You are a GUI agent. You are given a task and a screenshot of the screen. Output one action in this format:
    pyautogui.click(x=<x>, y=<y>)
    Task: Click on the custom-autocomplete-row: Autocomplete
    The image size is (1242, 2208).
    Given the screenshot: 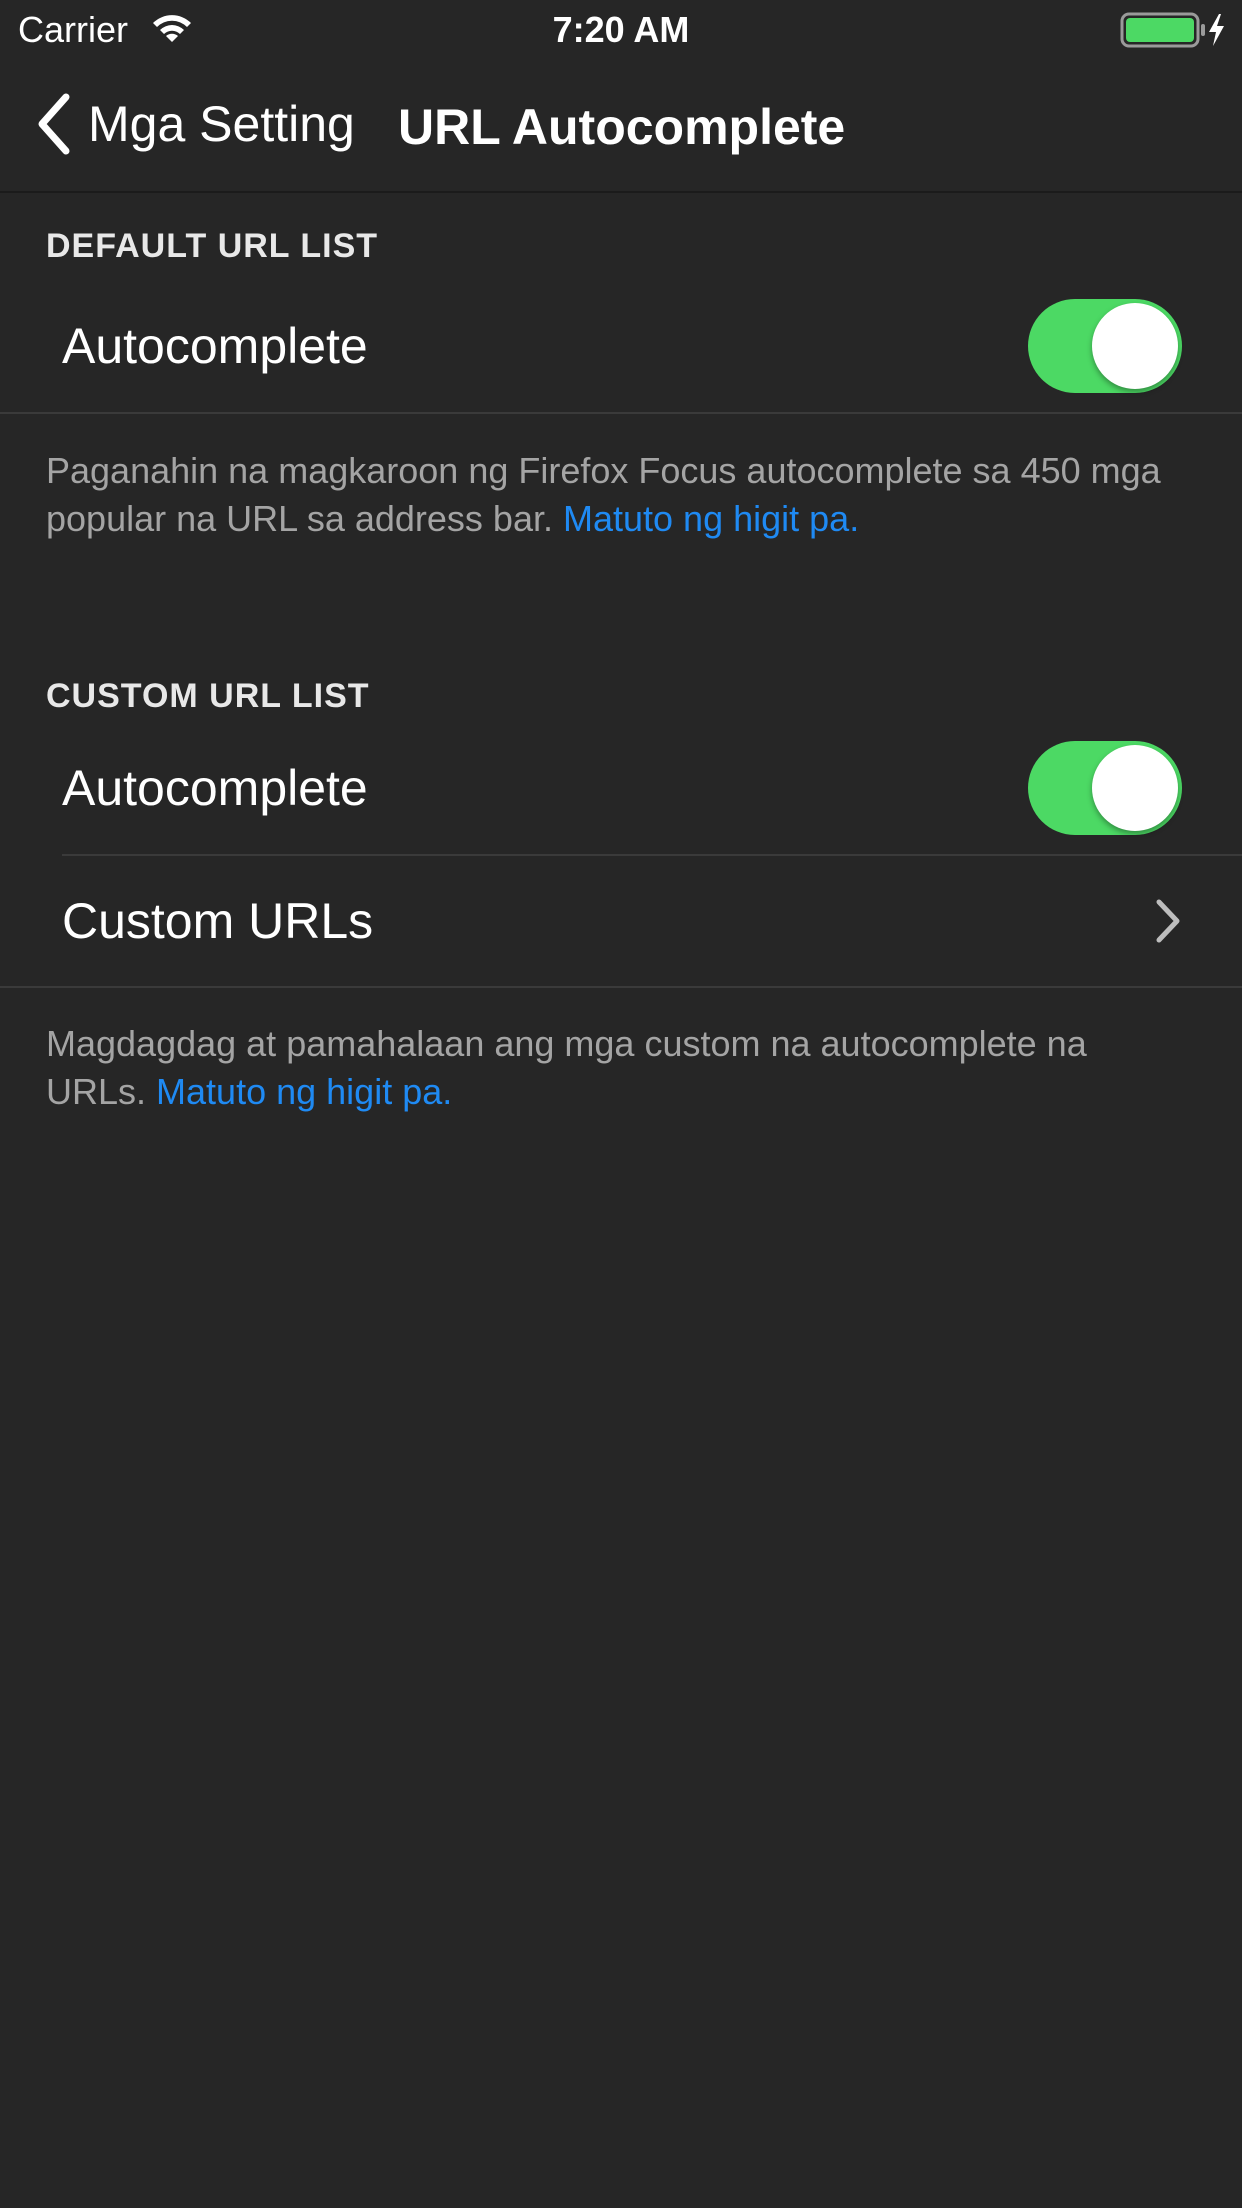 What is the action you would take?
    pyautogui.click(x=621, y=788)
    